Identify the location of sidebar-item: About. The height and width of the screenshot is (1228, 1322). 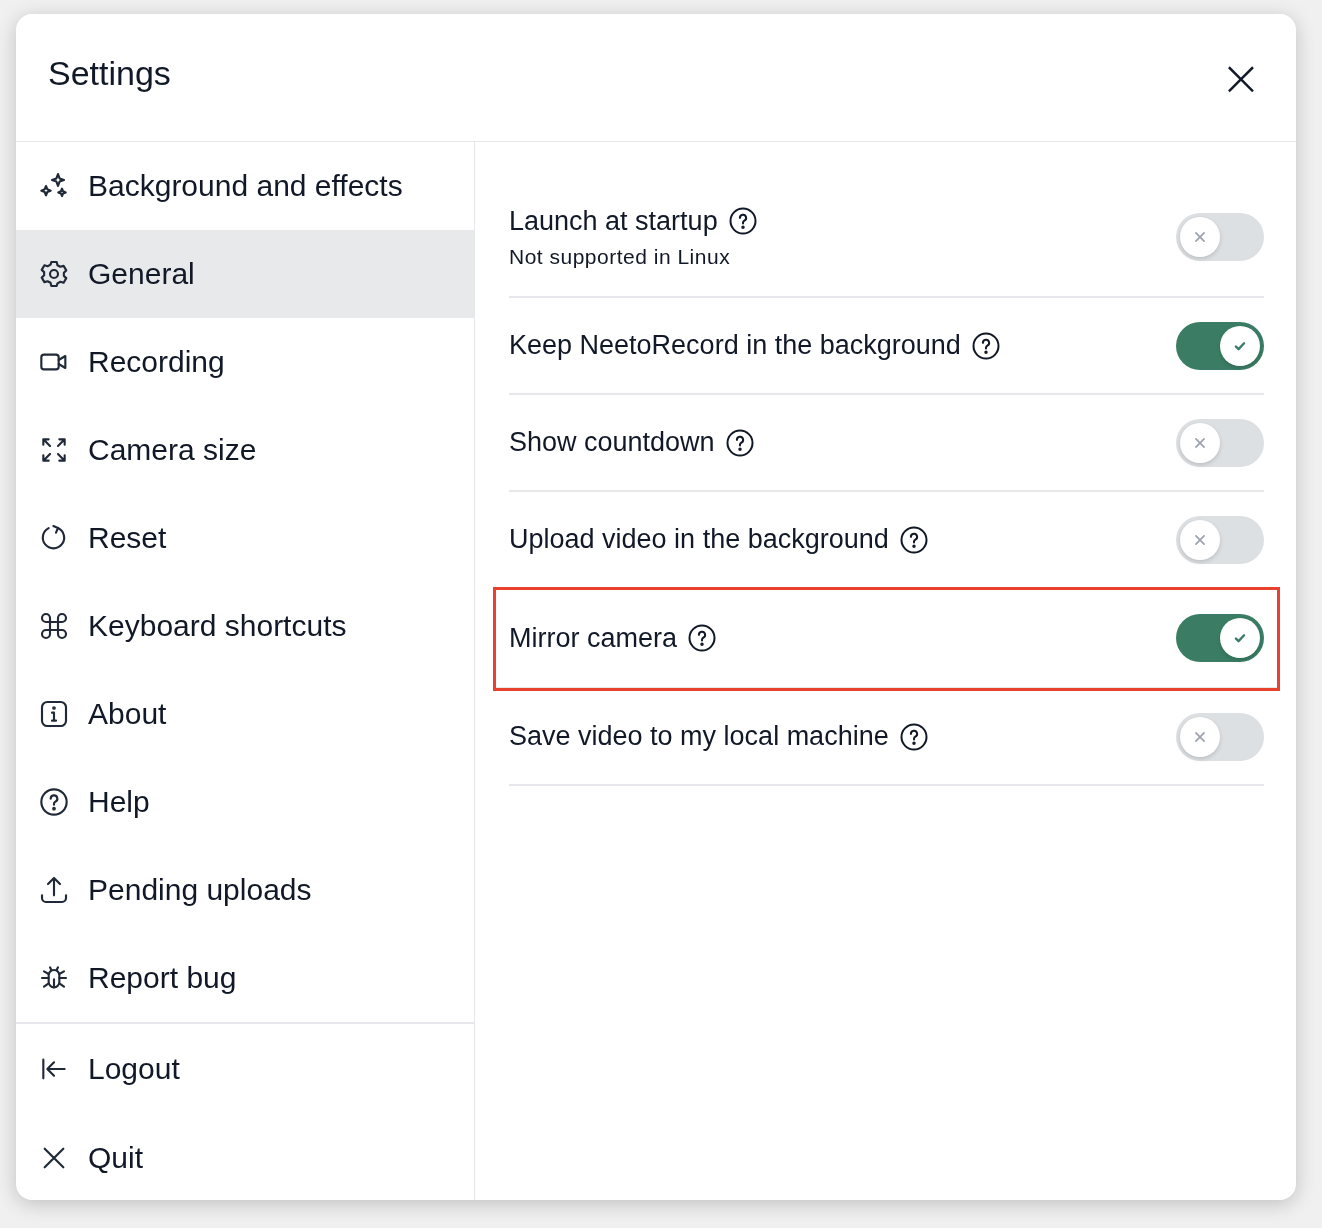
(245, 714).